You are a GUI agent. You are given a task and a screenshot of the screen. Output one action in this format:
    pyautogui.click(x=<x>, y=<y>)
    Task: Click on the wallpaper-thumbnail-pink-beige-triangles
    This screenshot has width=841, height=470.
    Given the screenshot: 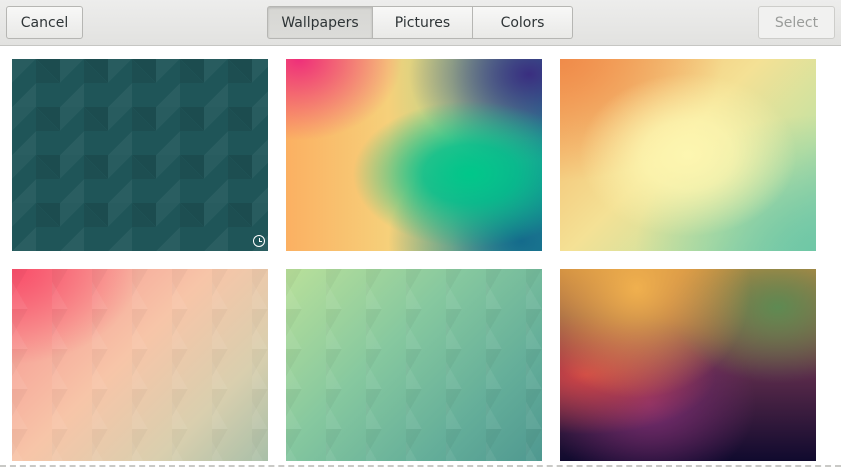 What is the action you would take?
    pyautogui.click(x=140, y=365)
    